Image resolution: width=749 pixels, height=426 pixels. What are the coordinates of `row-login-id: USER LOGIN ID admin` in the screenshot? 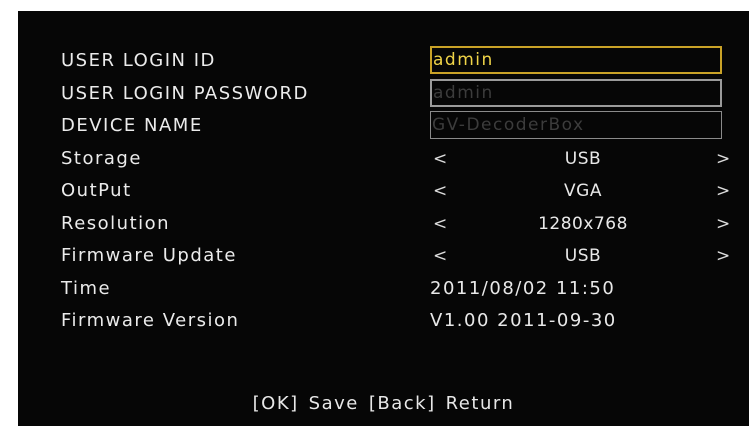 It's located at (383, 61).